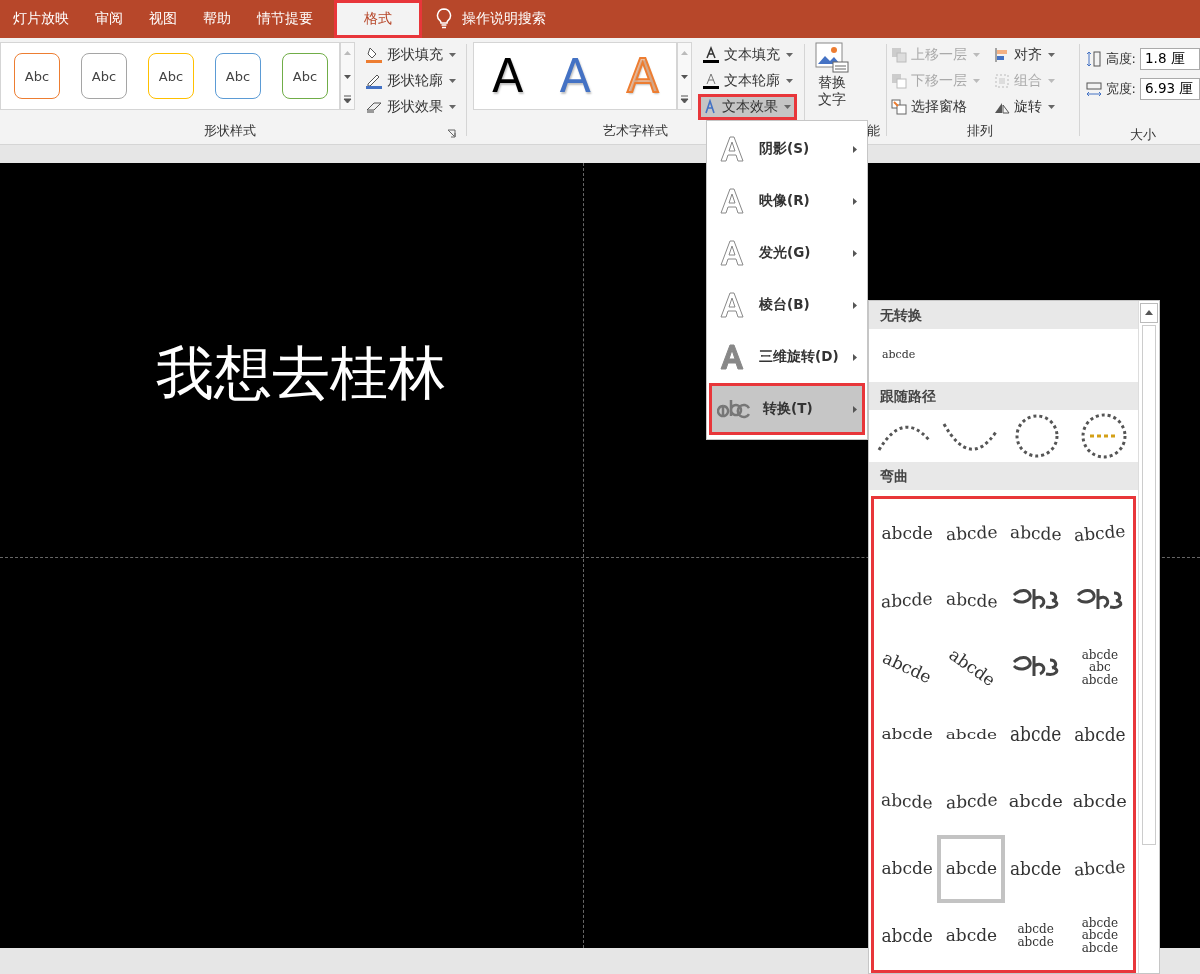  What do you see at coordinates (109, 19) in the screenshot?
I see `ribbon-tab: 审阅` at bounding box center [109, 19].